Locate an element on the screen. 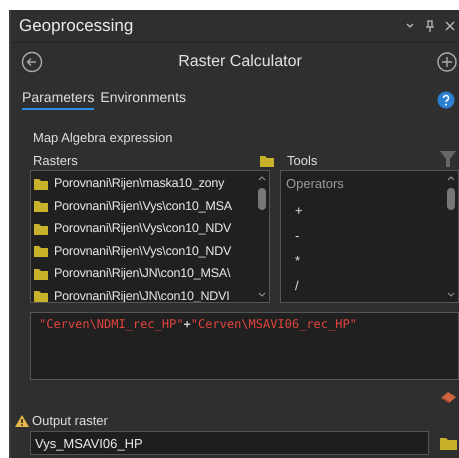 Image resolution: width=459 pixels, height=458 pixels. operator-item: - is located at coordinates (362, 235).